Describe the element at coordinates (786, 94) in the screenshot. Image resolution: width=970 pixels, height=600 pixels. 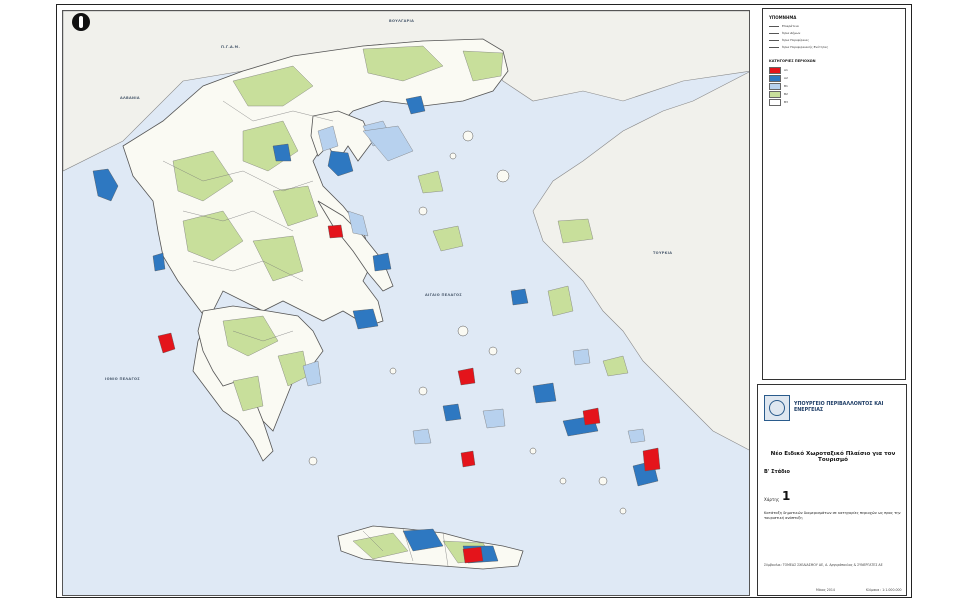
I see `legend-category-label: Β2` at that location.